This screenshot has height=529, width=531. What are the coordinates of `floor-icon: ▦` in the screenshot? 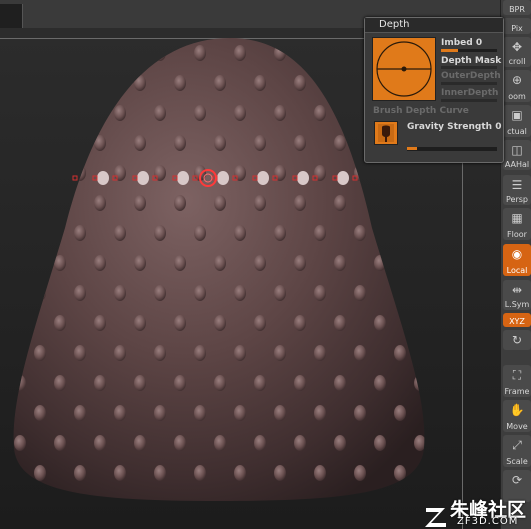 It's located at (517, 218).